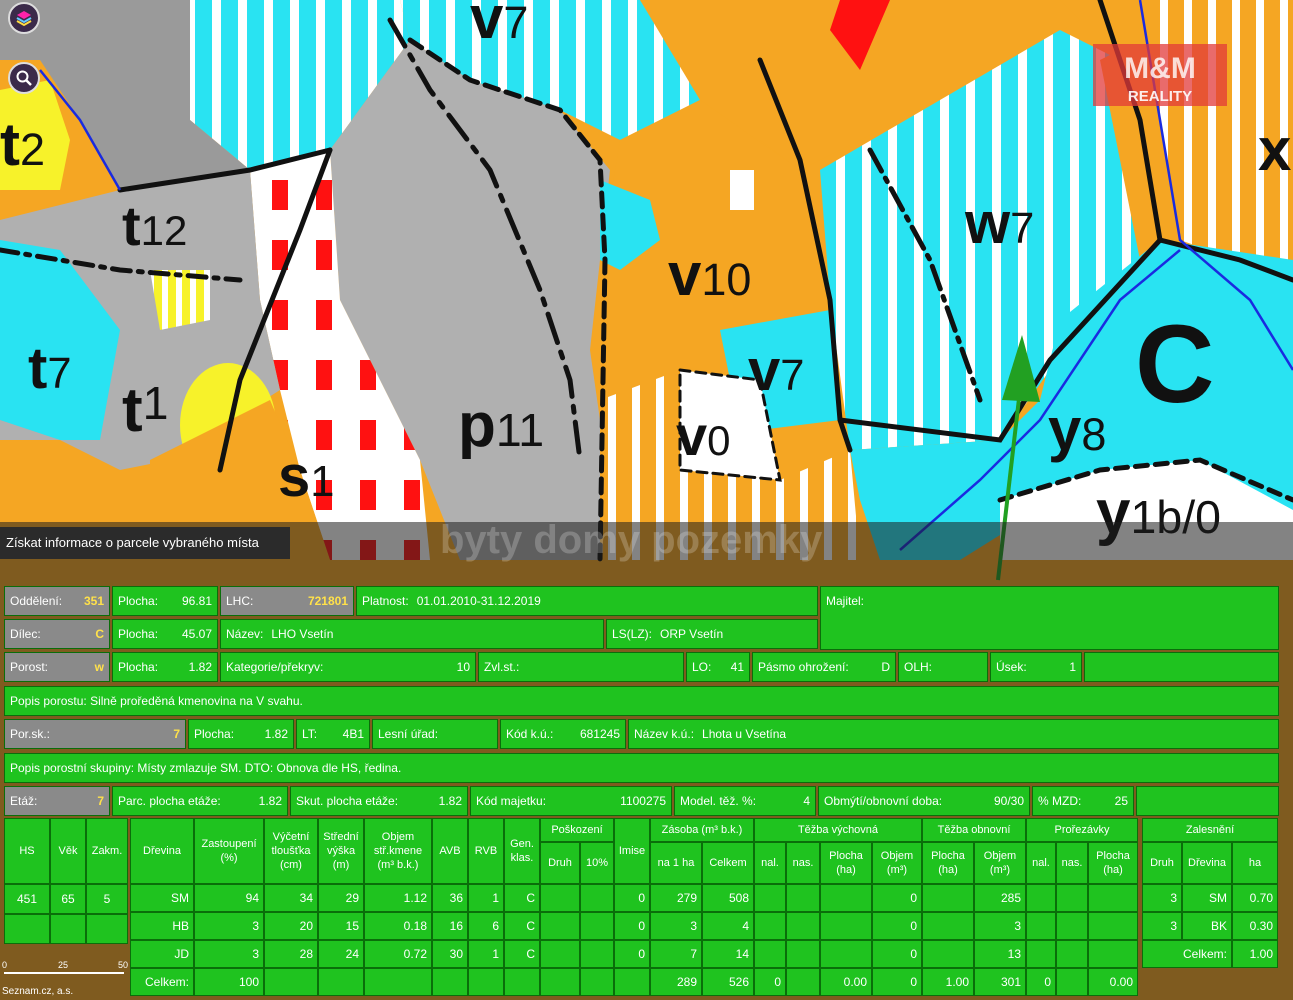 This screenshot has width=1293, height=1000. Describe the element at coordinates (65, 978) in the screenshot. I see `map-scale: 0 25 50 Seznam.cz, a.s.` at that location.